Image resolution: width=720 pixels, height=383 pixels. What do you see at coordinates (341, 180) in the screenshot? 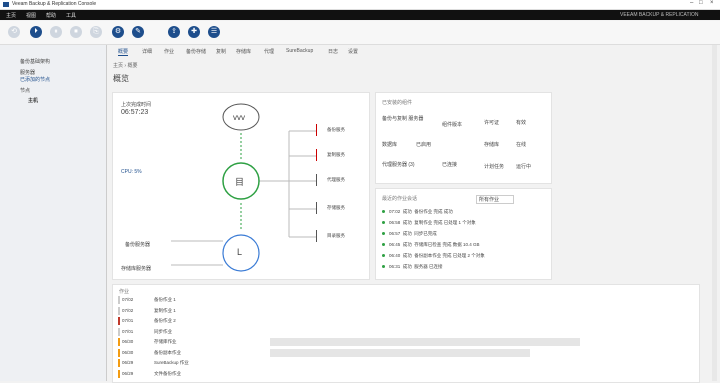
I see `service-proxy: 代理服务` at bounding box center [341, 180].